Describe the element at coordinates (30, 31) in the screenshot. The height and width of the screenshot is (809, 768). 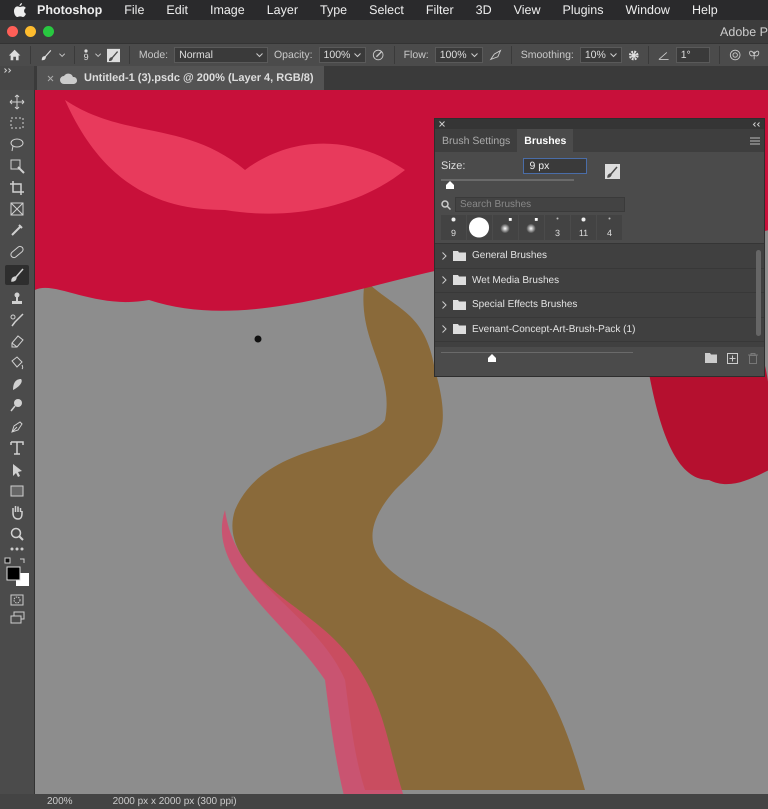
I see `minimize-button` at that location.